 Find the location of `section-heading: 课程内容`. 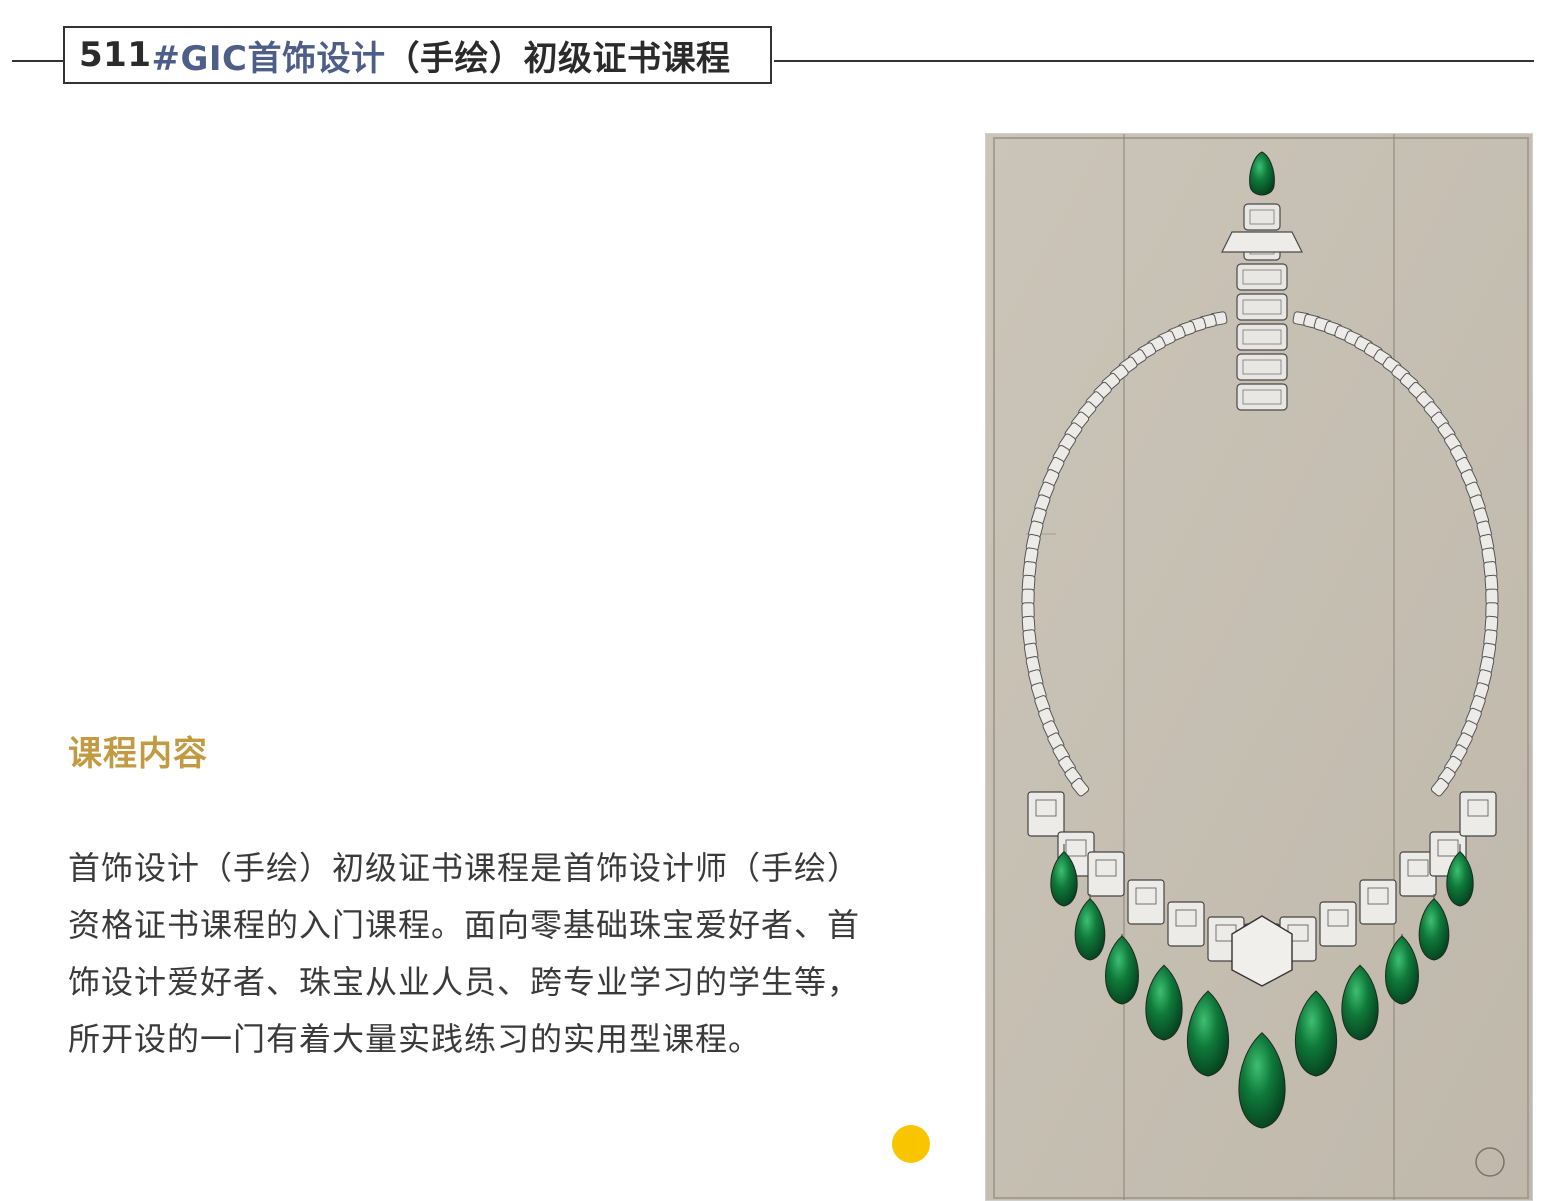

section-heading: 课程内容 is located at coordinates (138, 754).